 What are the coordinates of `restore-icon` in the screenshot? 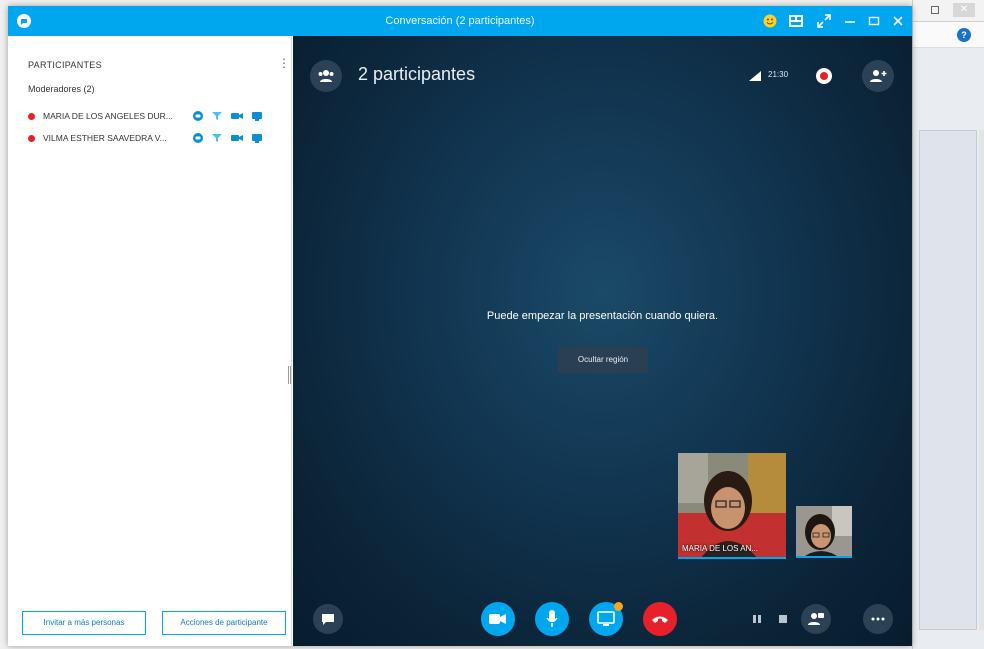 It's located at (935, 10).